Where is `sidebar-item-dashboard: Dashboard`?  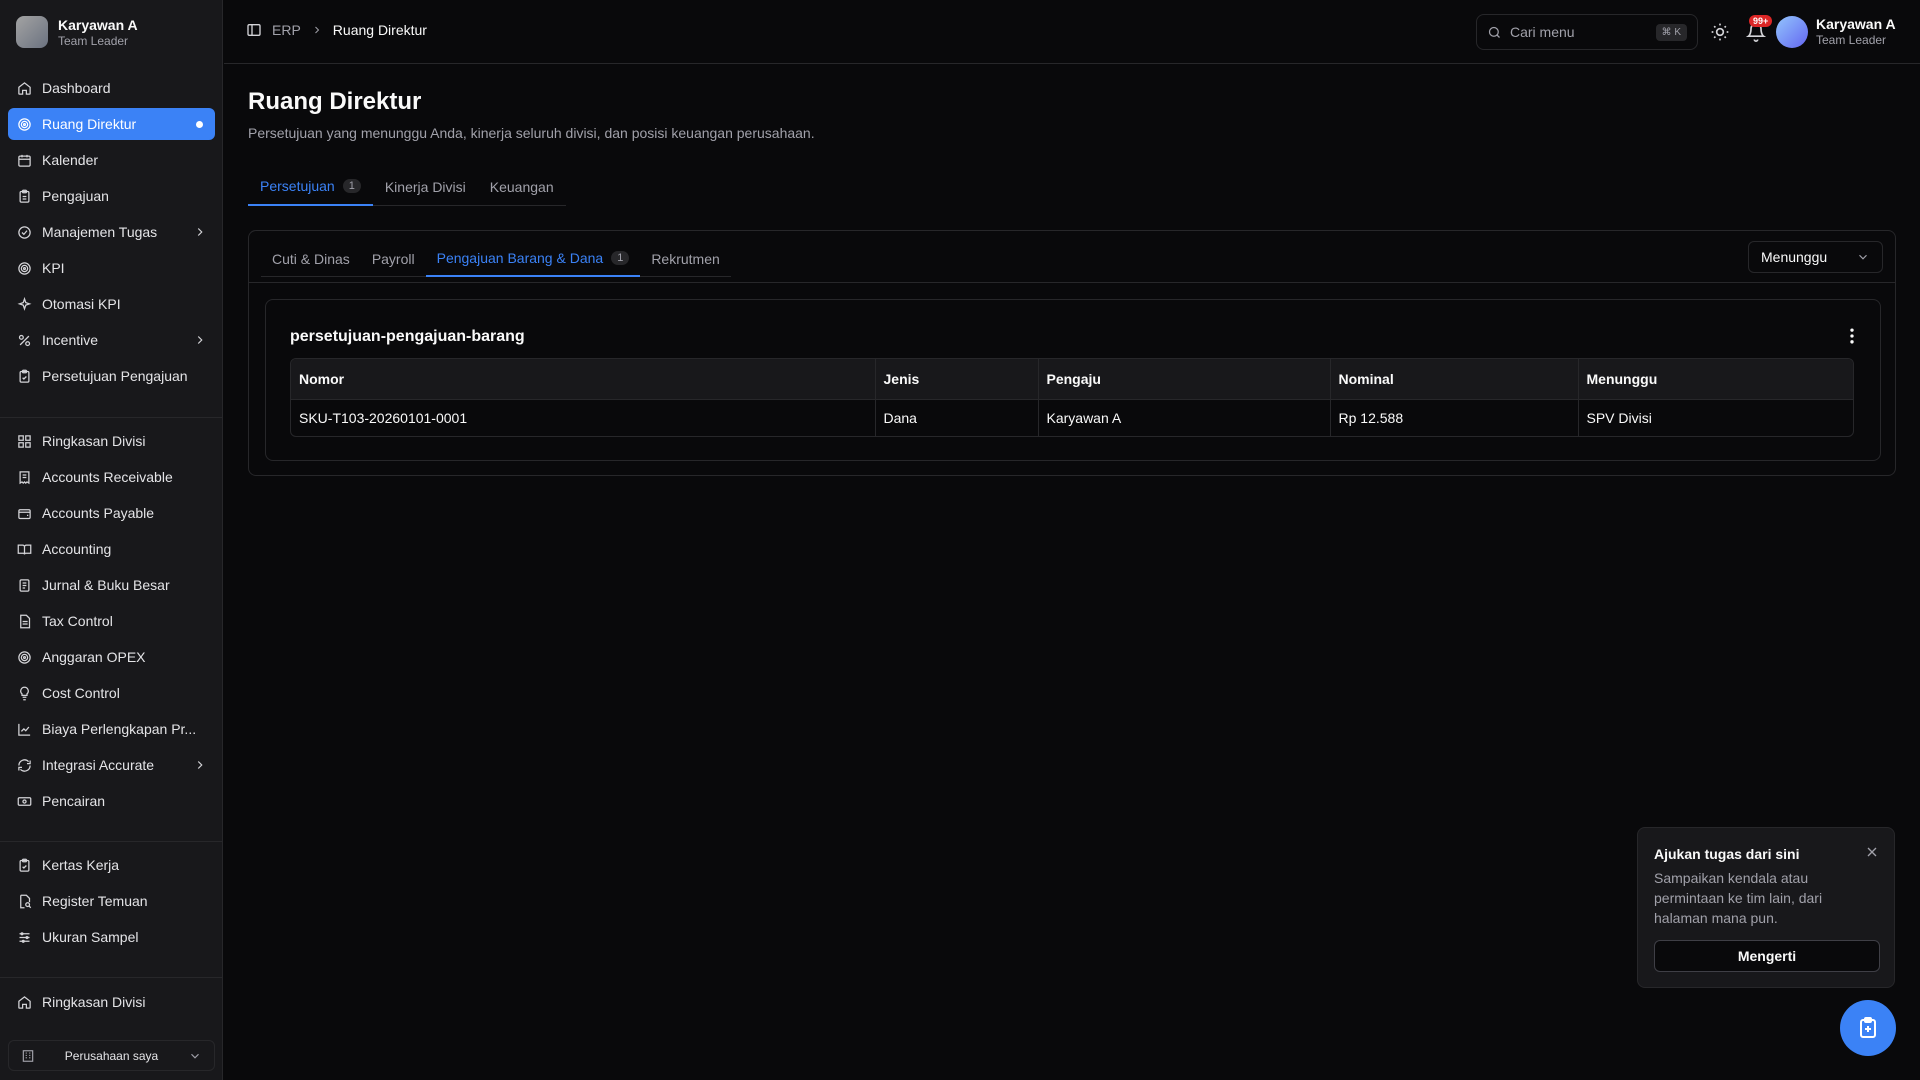
sidebar-item-dashboard: Dashboard is located at coordinates (111, 88).